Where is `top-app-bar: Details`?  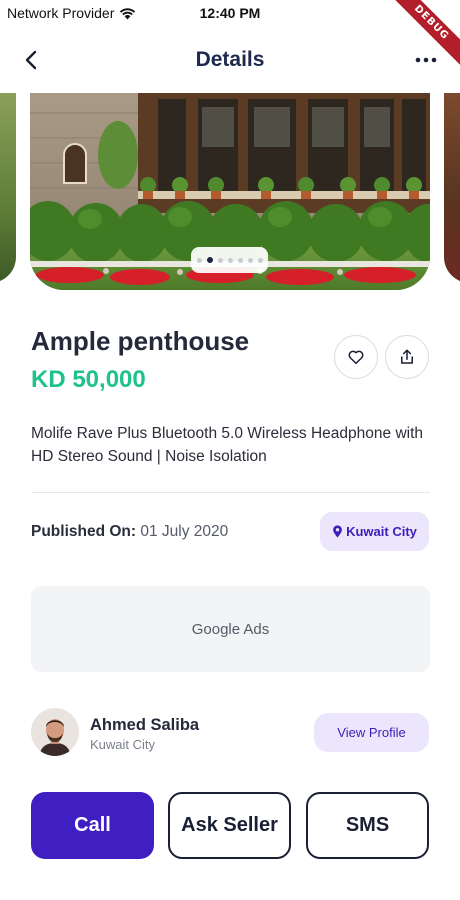 top-app-bar: Details is located at coordinates (230, 60).